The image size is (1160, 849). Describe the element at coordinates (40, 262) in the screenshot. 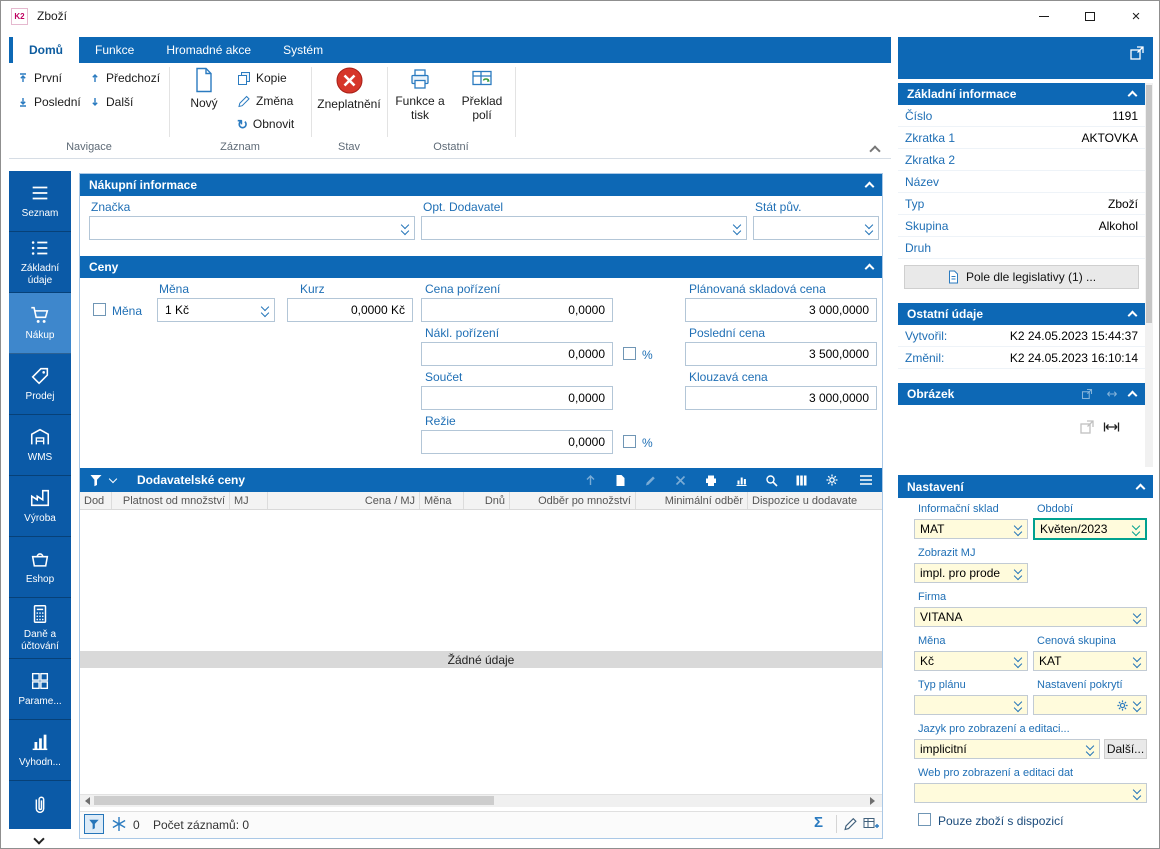

I see `sidebar-item-zakladni-udaje: Základní údaje` at that location.